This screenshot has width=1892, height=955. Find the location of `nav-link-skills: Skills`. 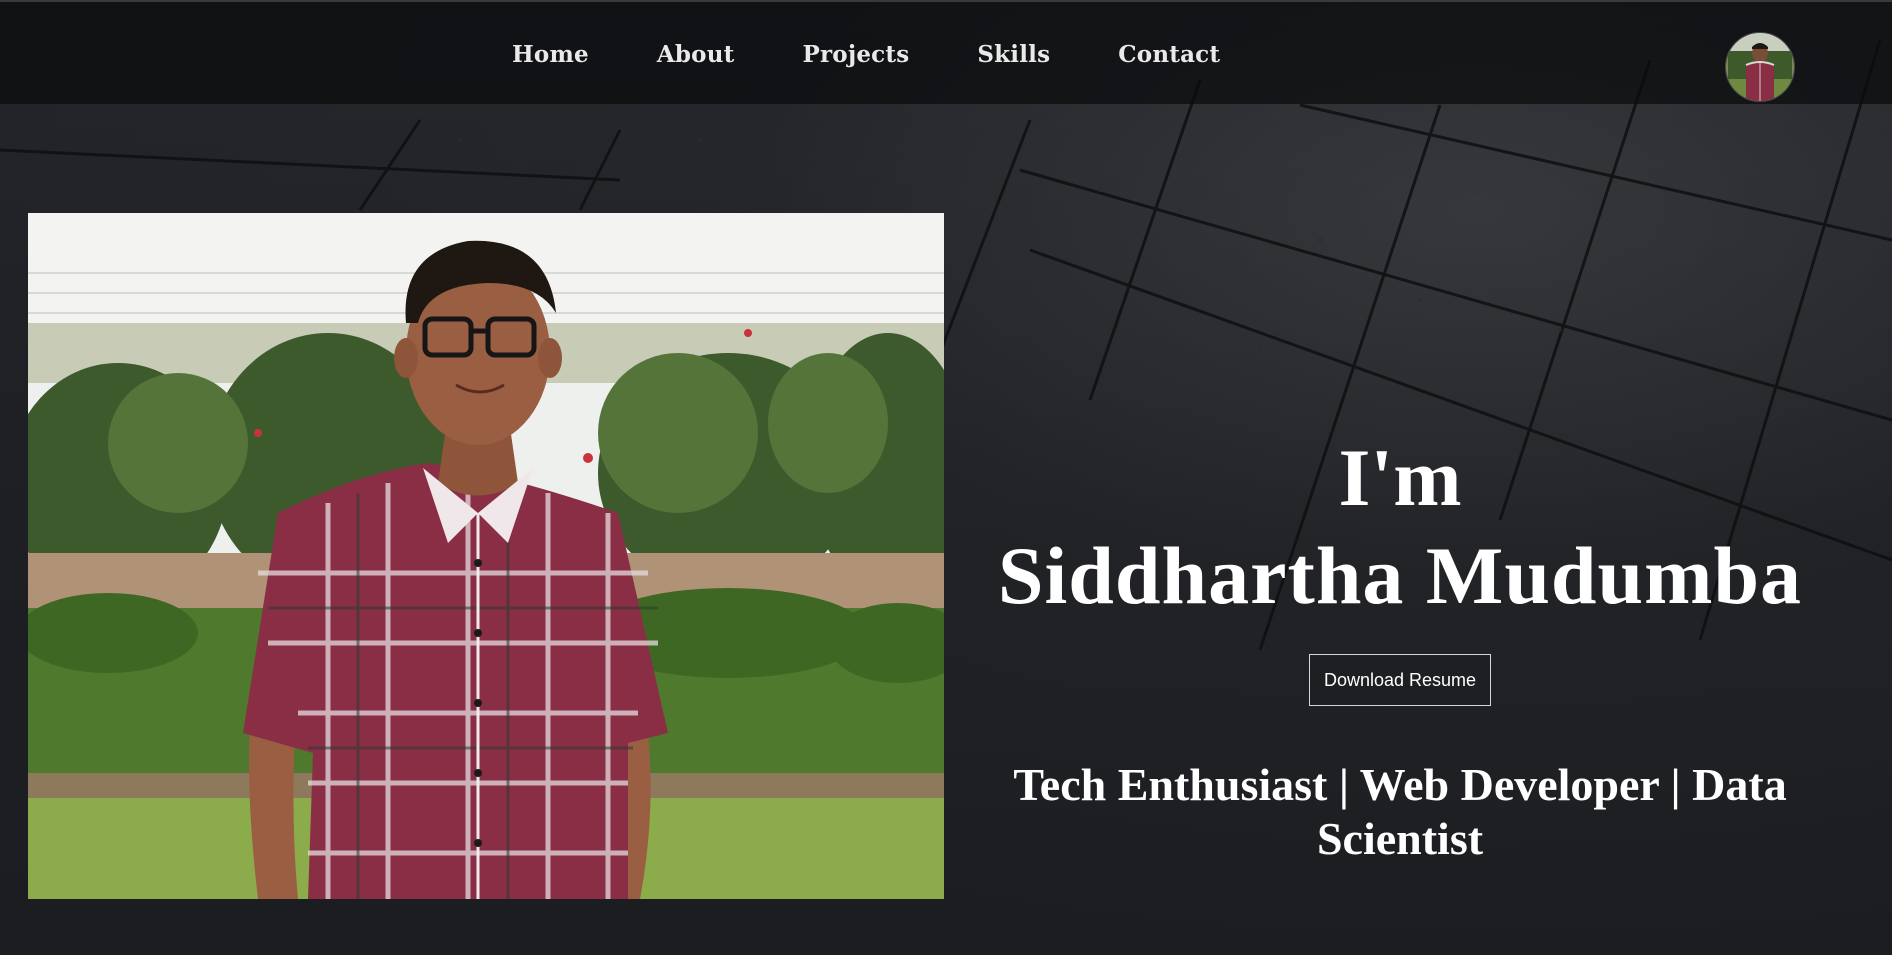

nav-link-skills: Skills is located at coordinates (1013, 54).